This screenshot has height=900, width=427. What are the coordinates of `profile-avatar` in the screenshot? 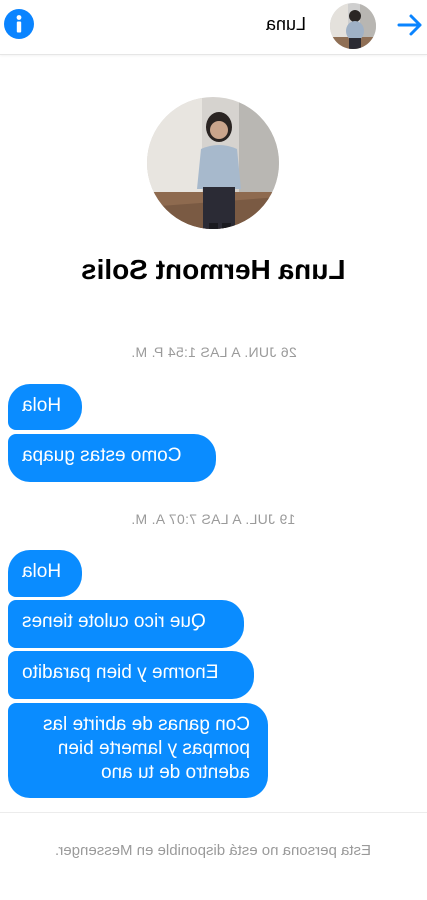 It's located at (213, 163).